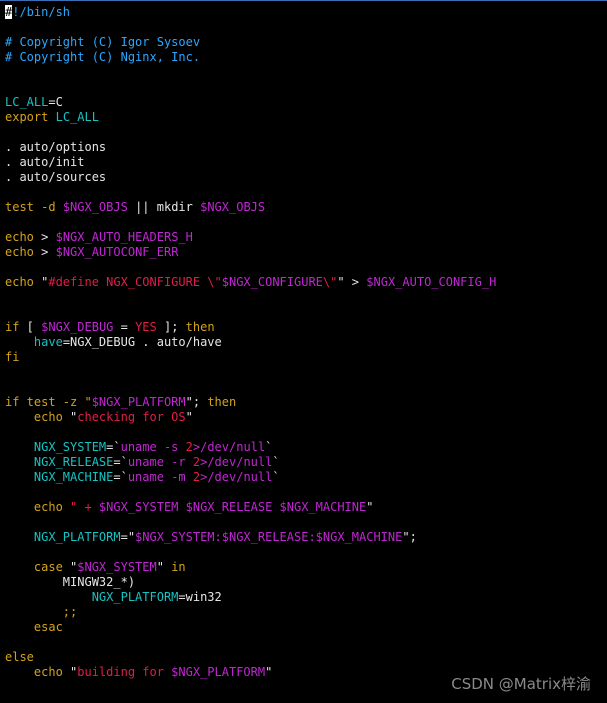 This screenshot has width=607, height=703. I want to click on code-token-keyword: if, so click(12, 402).